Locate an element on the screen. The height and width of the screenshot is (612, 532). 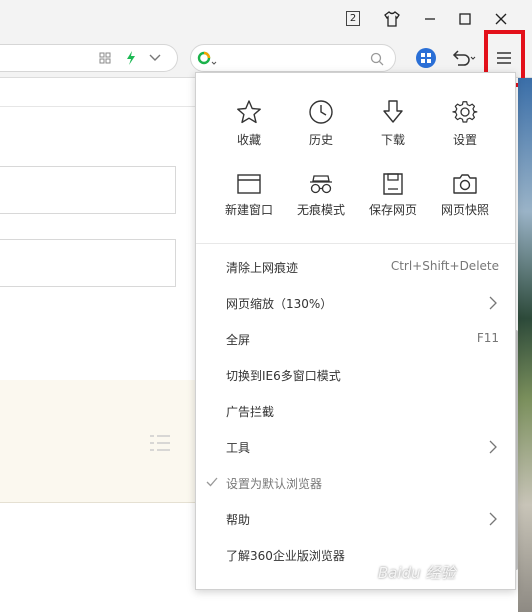
watermark: Baidu 经验 is located at coordinates (417, 573).